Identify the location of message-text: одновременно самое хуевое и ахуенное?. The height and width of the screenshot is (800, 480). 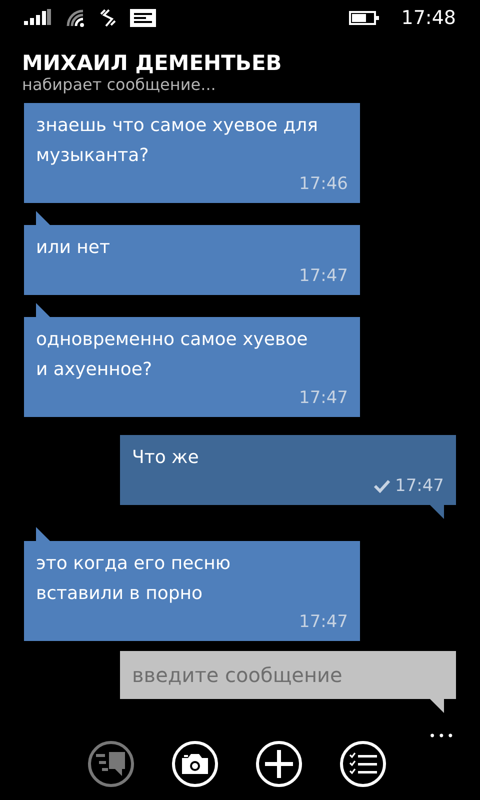
(172, 355).